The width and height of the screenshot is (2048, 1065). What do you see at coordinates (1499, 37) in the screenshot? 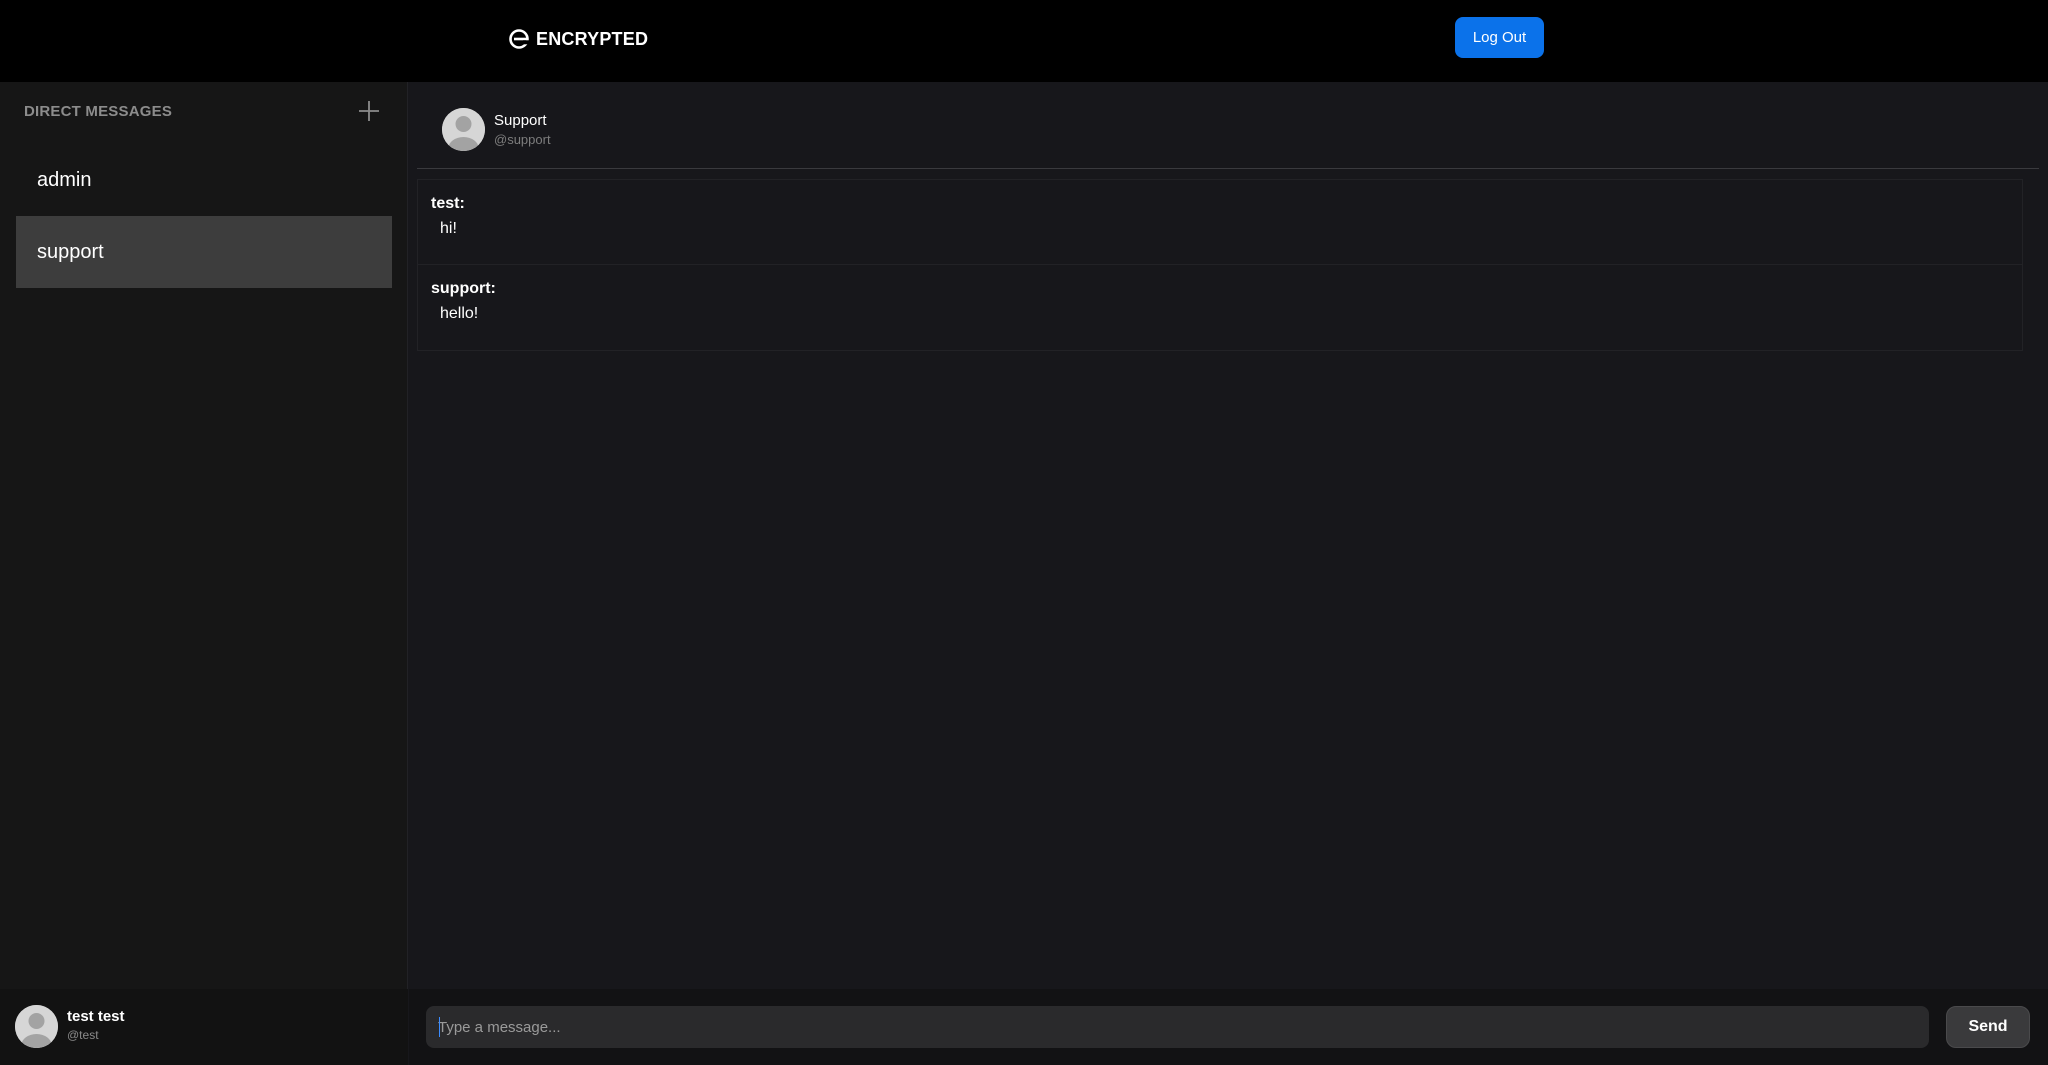
I see `log-out-button: Log Out` at bounding box center [1499, 37].